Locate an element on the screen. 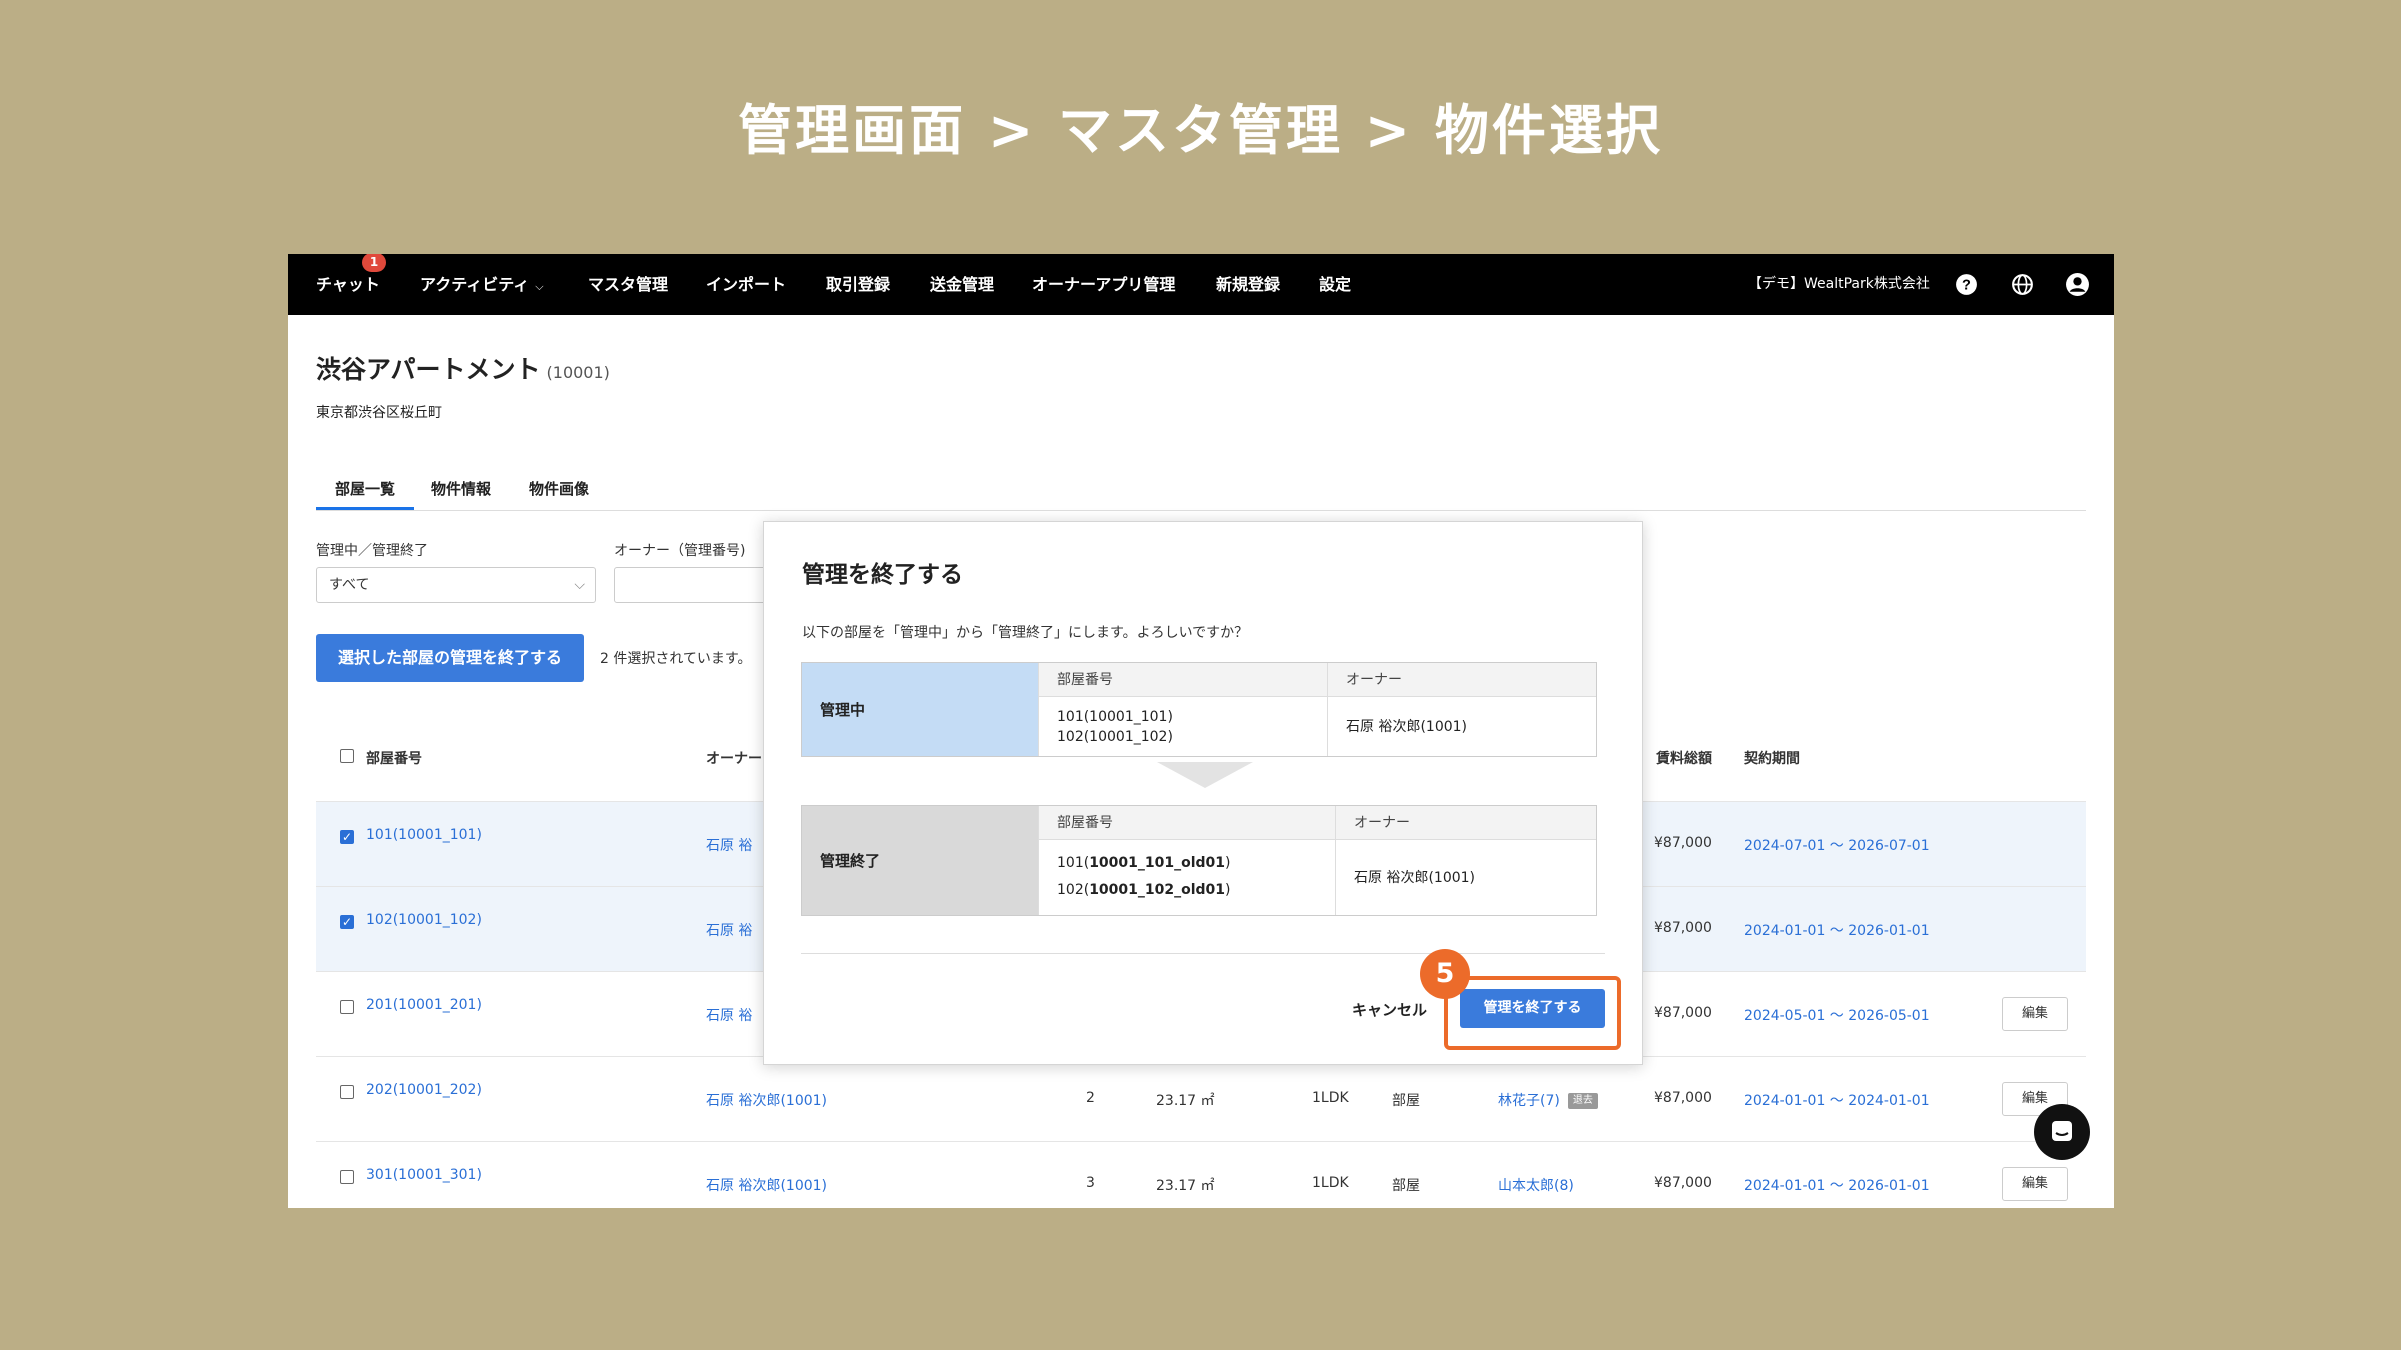 The image size is (2401, 1350). room-link: 101(10001_101) is located at coordinates (424, 835).